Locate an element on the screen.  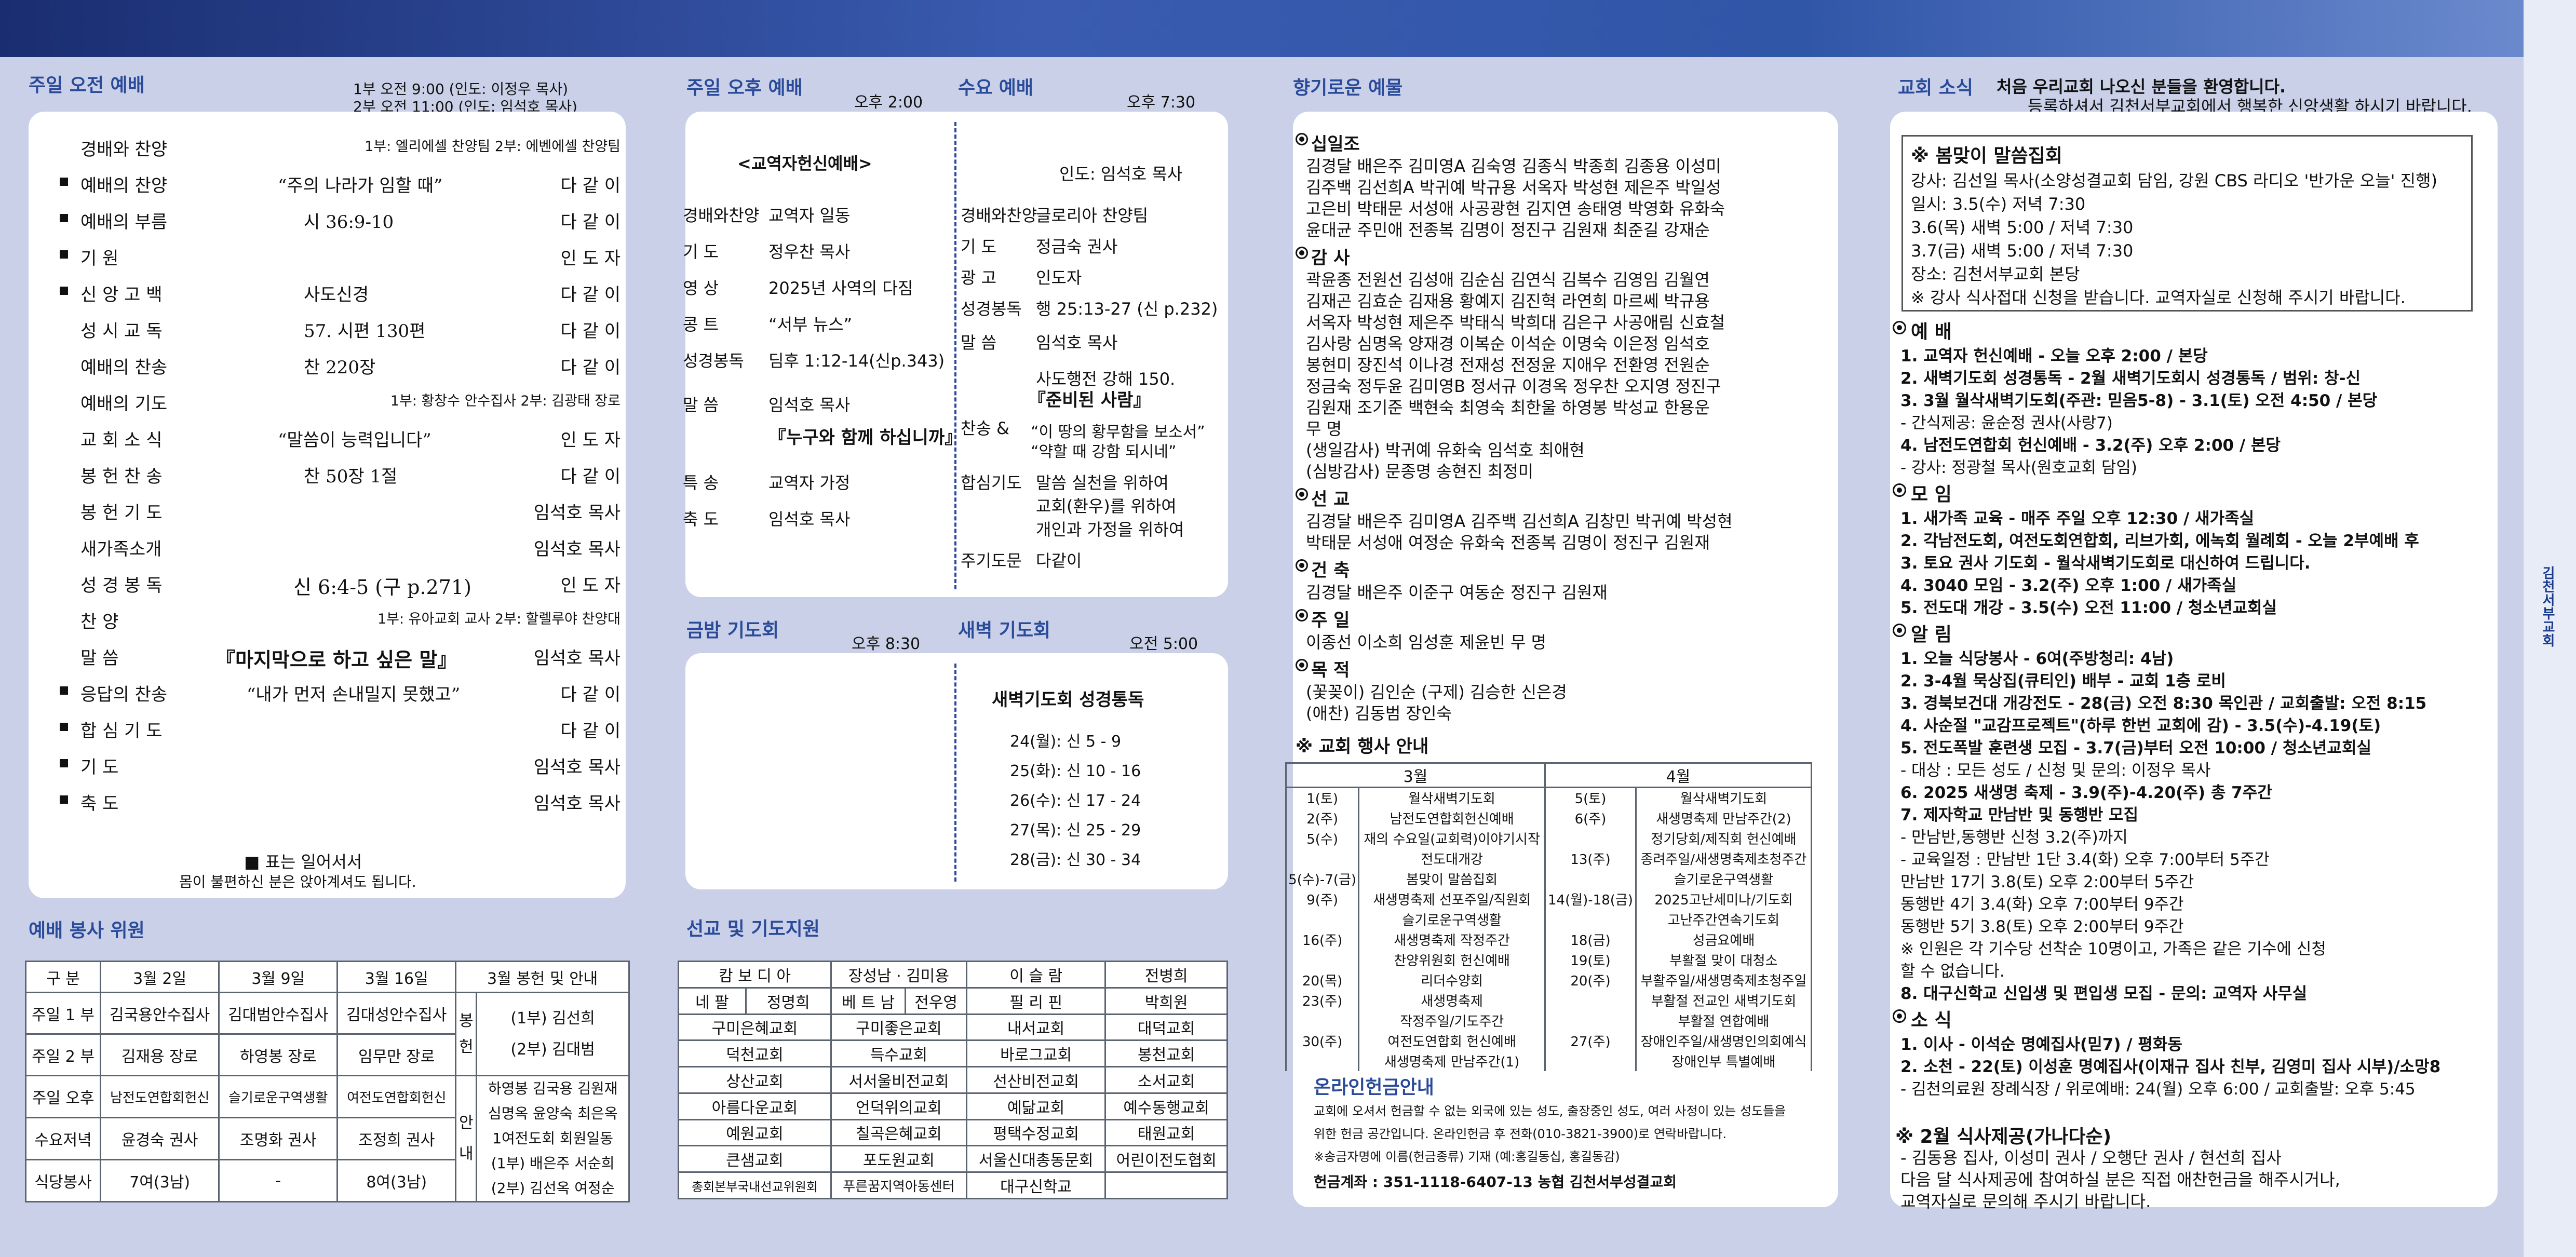
afternoon-item: 콩 트 is located at coordinates (701, 324).